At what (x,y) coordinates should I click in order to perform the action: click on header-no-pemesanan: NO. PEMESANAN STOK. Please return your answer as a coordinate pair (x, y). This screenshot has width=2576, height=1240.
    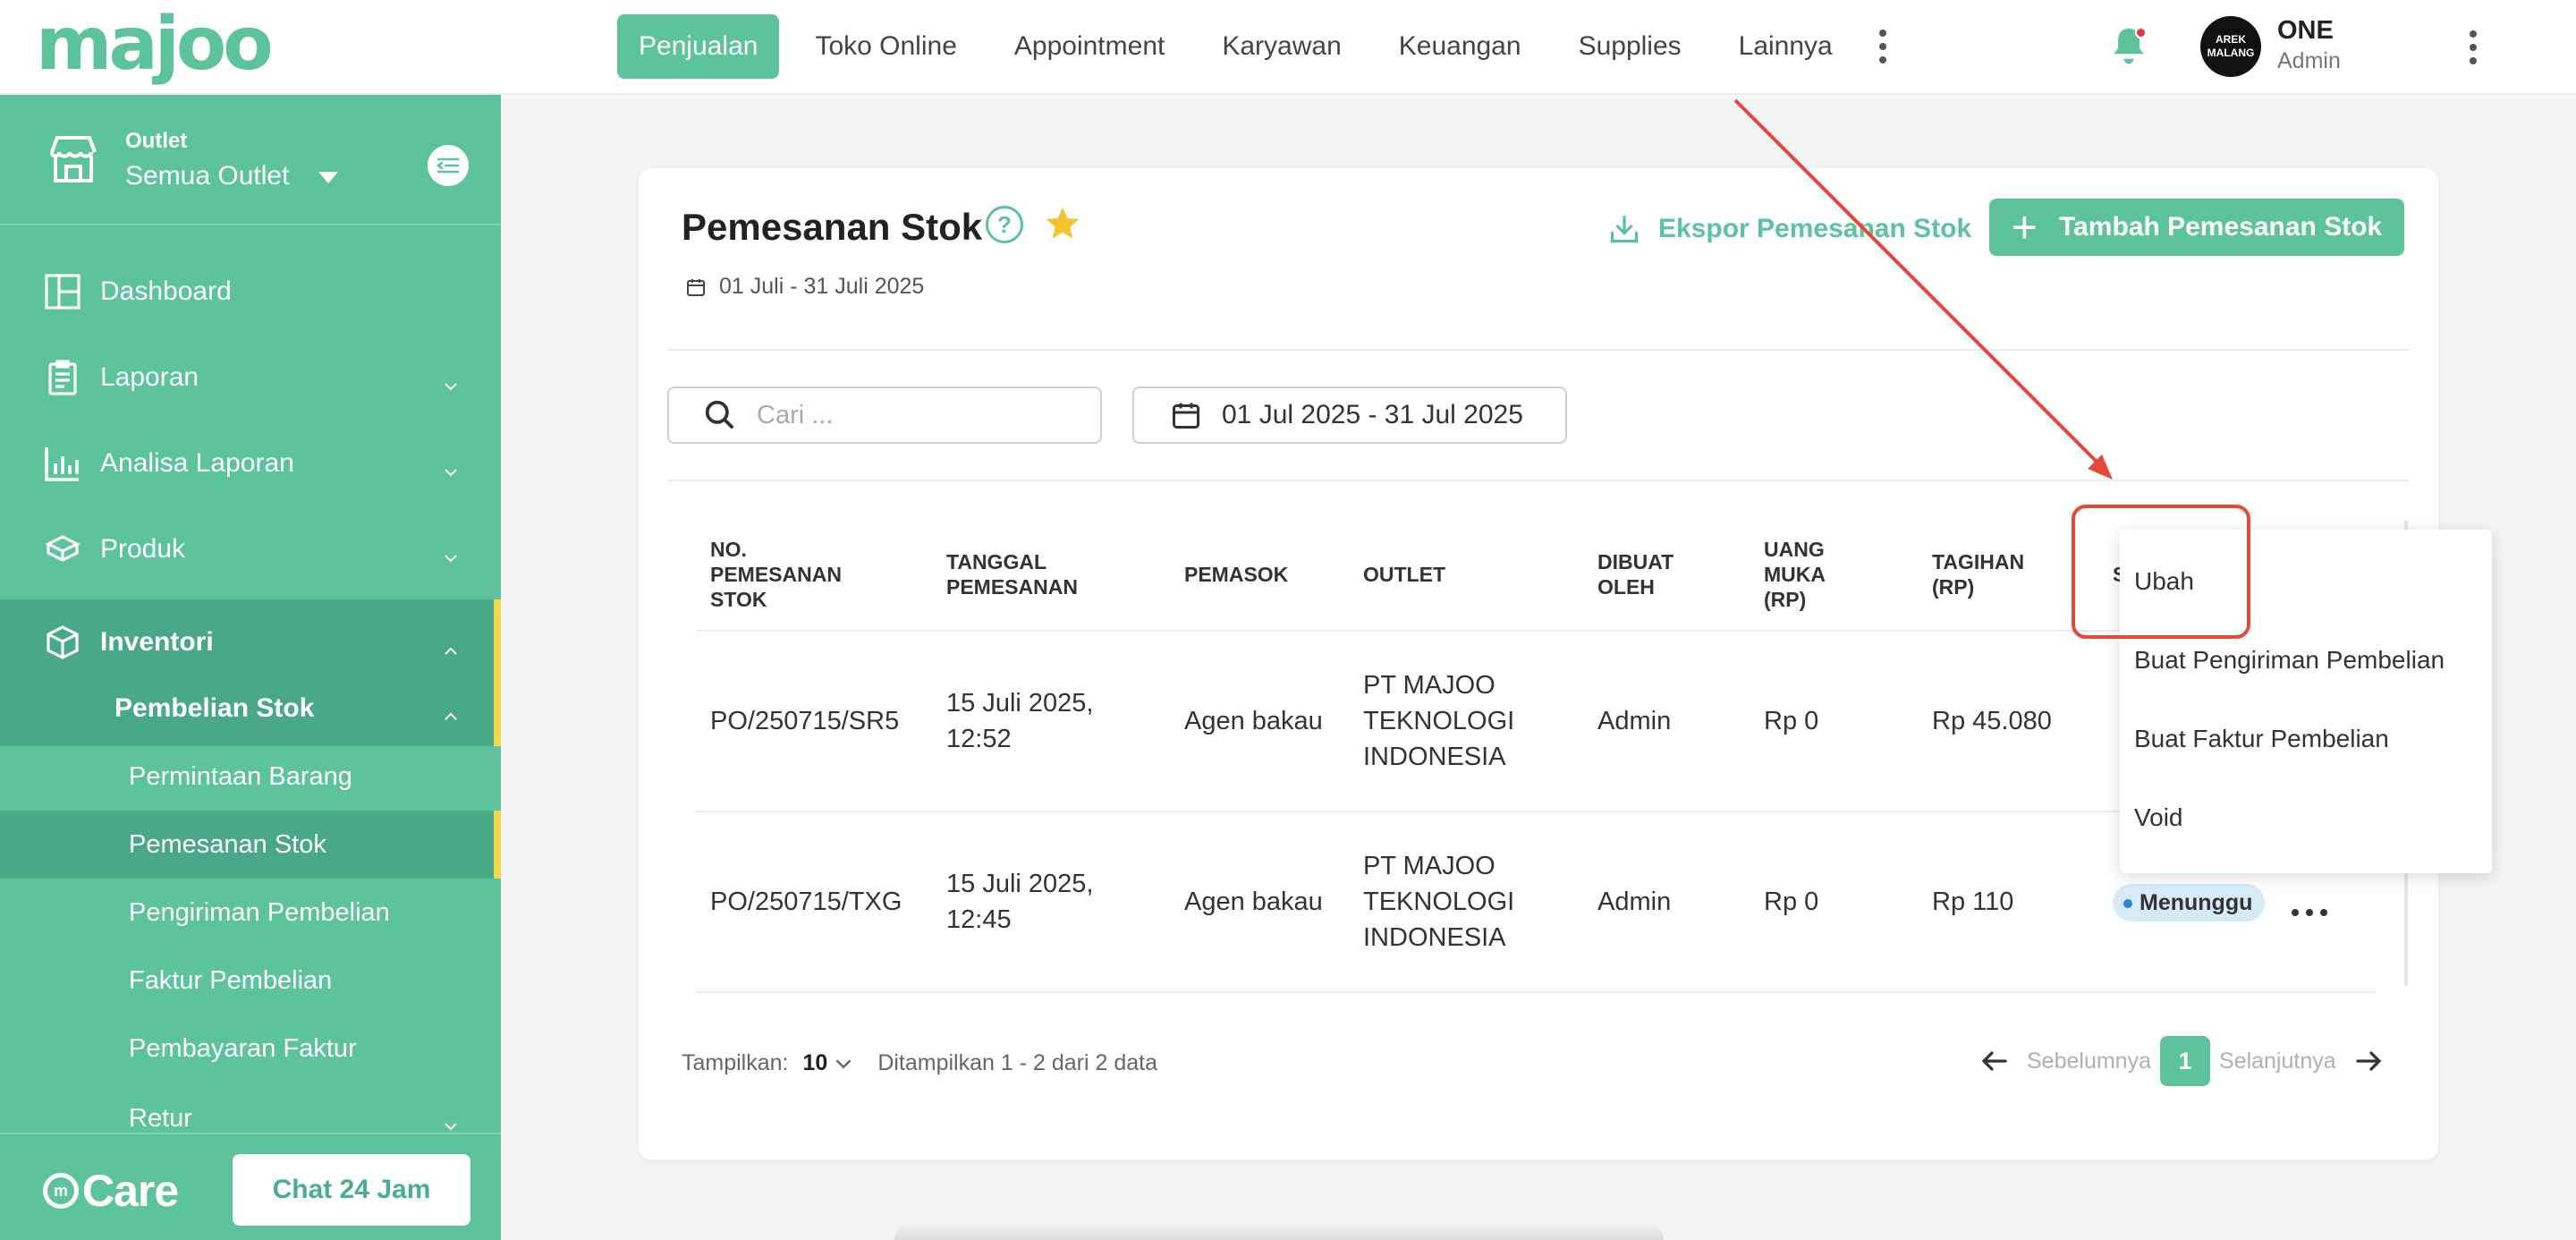
    Looking at the image, I should click on (776, 574).